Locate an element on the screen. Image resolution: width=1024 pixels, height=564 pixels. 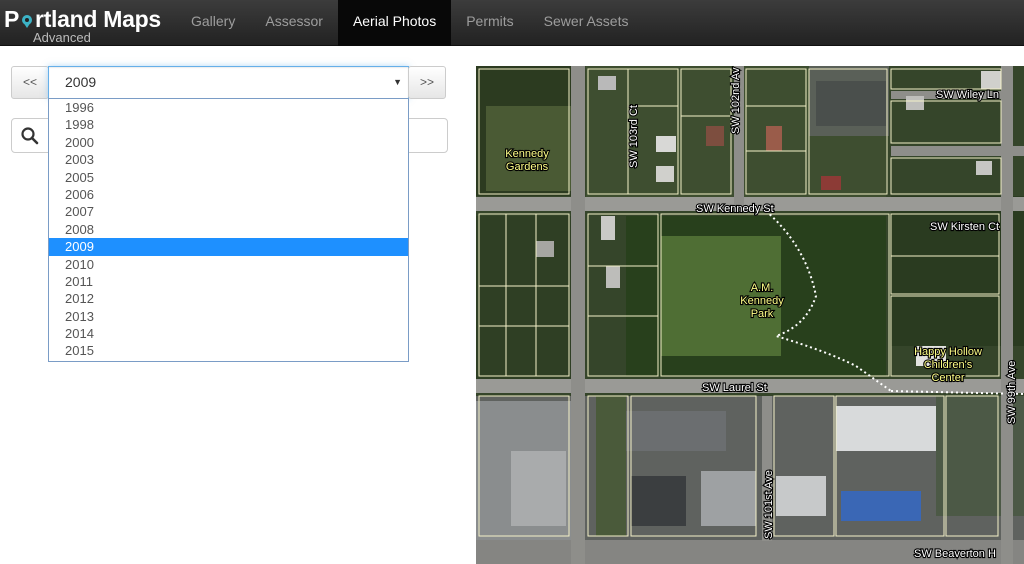
previous-year-button: << is located at coordinates (30, 82).